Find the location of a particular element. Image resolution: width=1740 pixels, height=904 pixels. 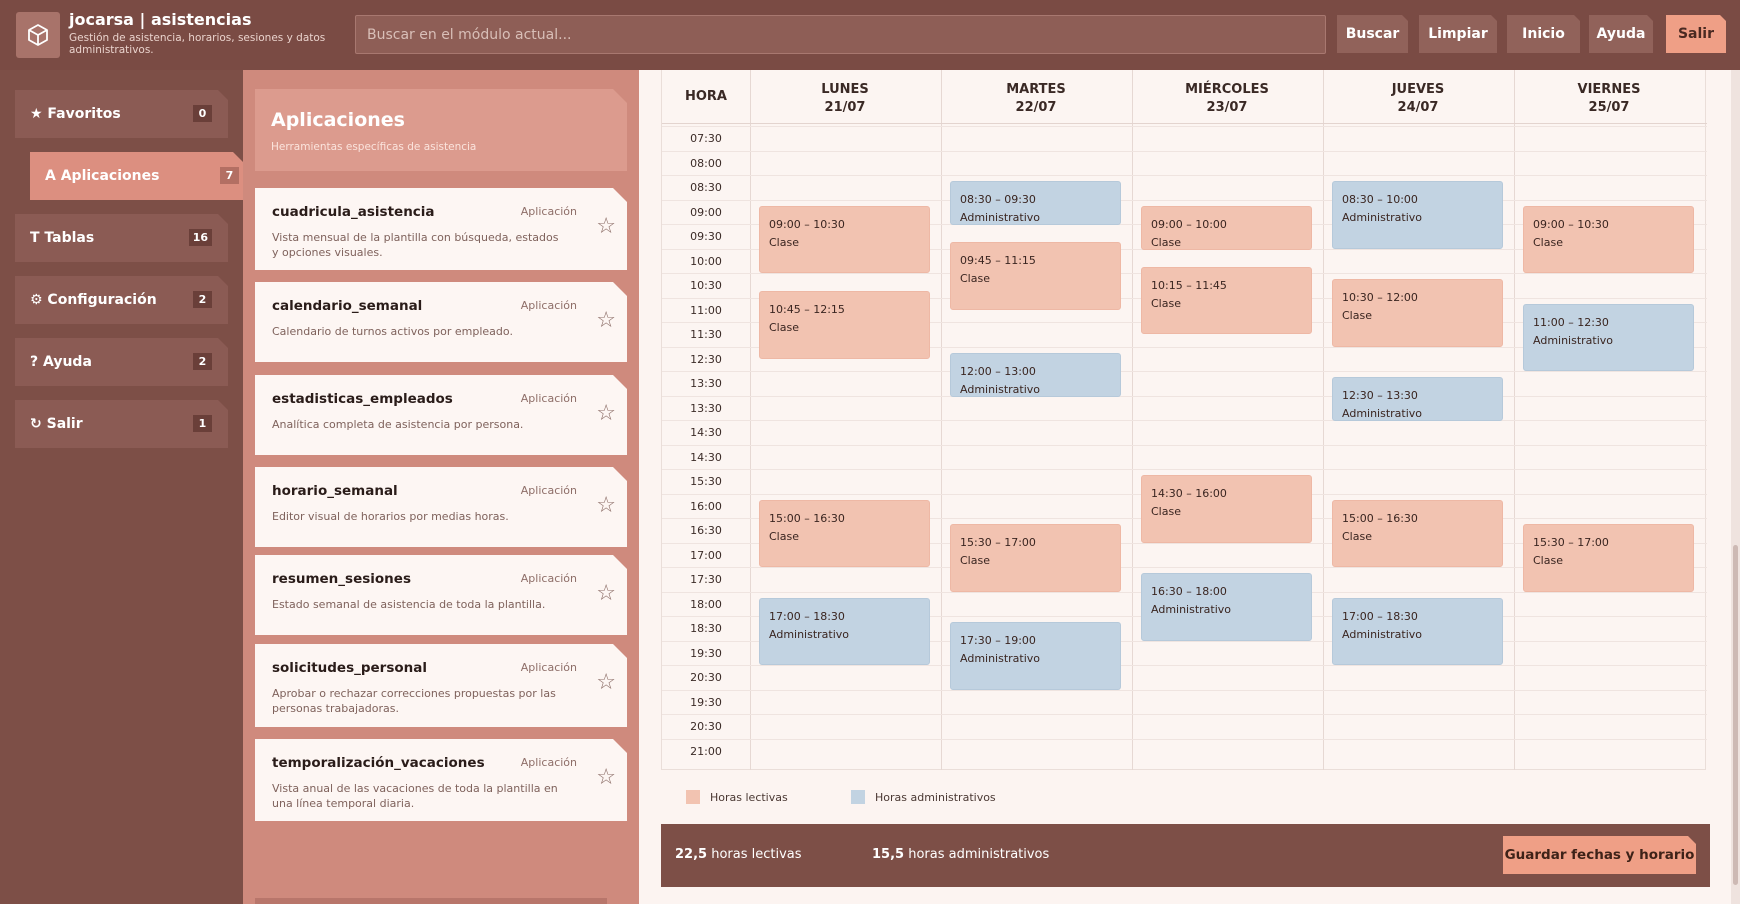

day-name: MIÉRCOLES is located at coordinates (1227, 89).